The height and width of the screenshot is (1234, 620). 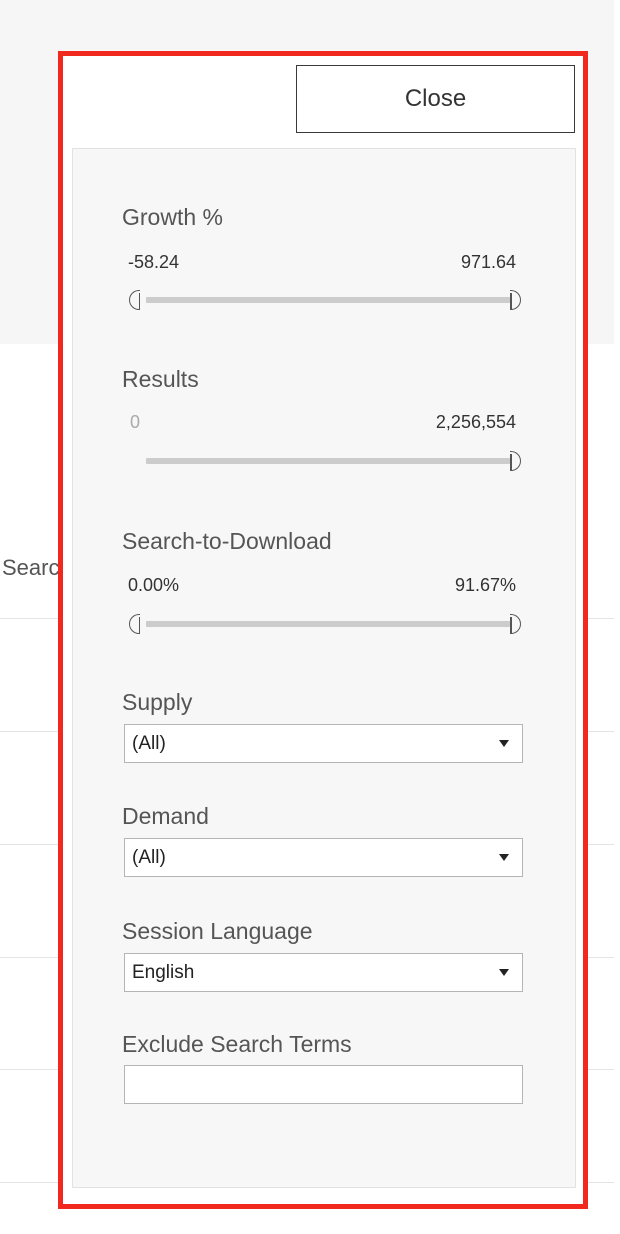 What do you see at coordinates (323, 972) in the screenshot?
I see `session-language-dropdown: English` at bounding box center [323, 972].